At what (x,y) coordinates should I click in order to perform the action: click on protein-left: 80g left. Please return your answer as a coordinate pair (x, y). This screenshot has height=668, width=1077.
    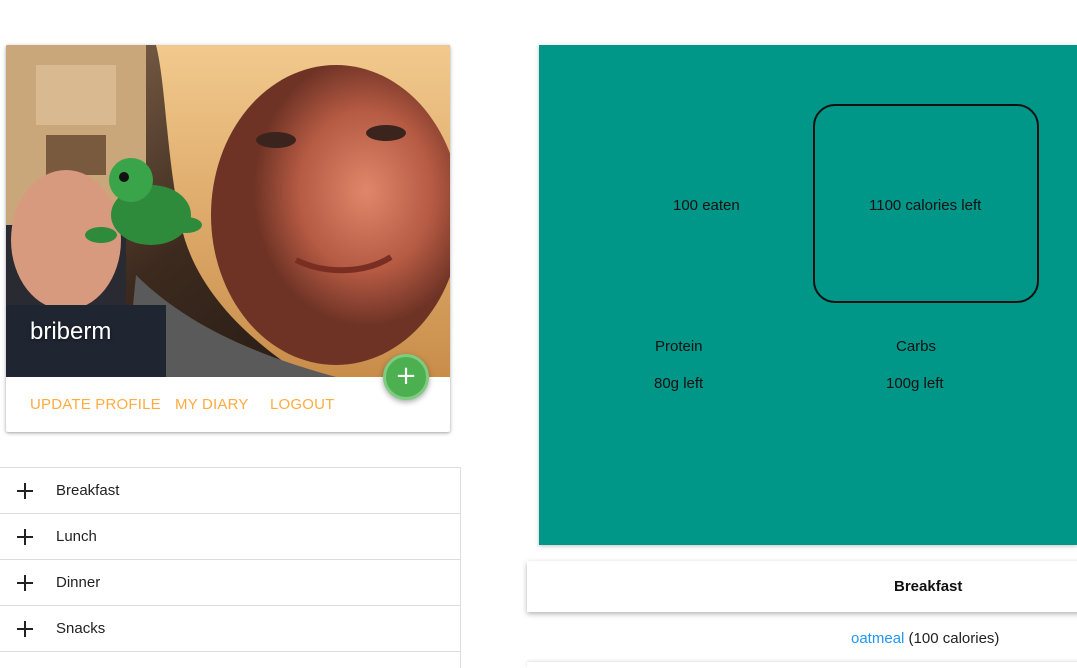
    Looking at the image, I should click on (679, 383).